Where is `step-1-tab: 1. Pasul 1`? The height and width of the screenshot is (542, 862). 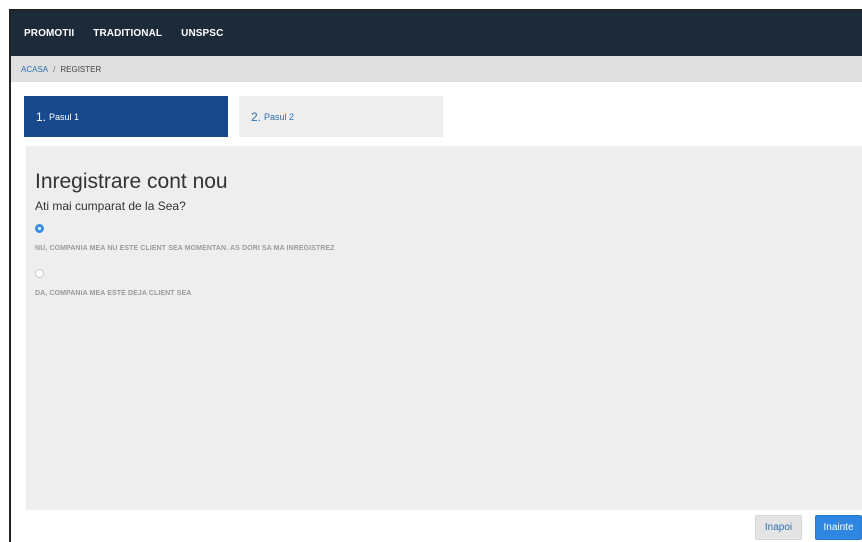
step-1-tab: 1. Pasul 1 is located at coordinates (126, 116).